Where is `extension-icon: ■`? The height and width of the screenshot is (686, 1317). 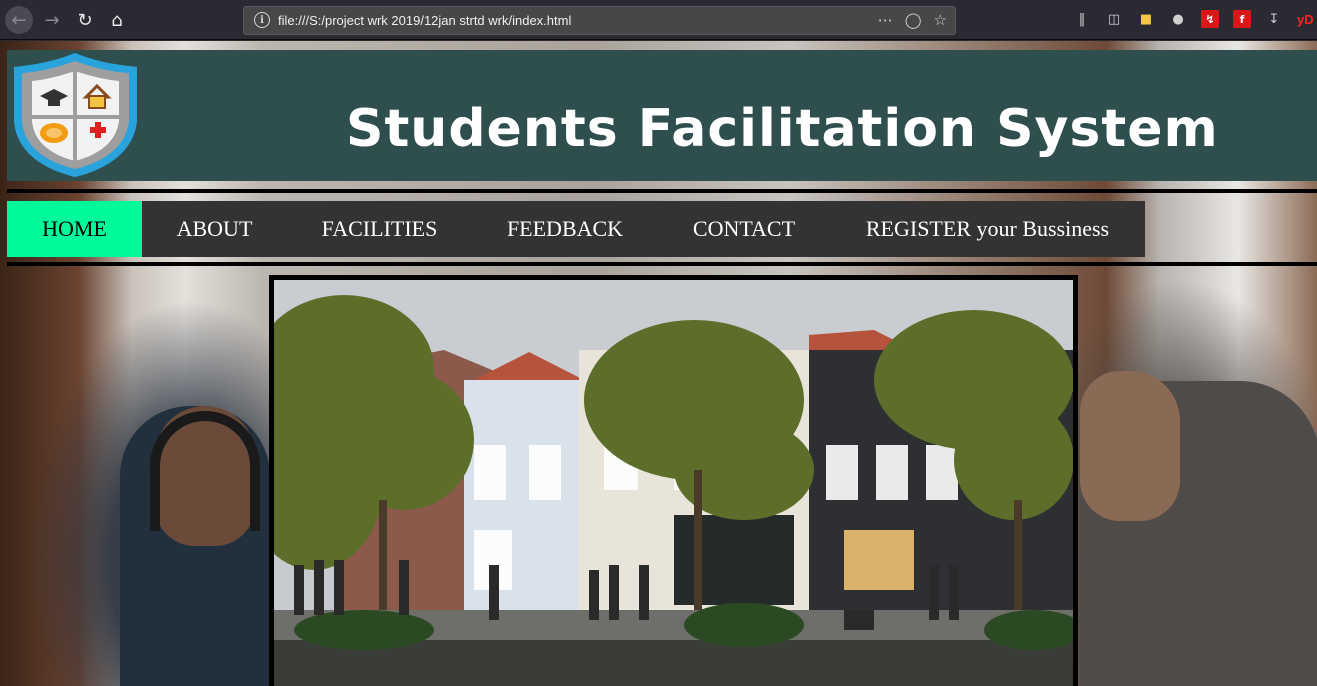 extension-icon: ■ is located at coordinates (1146, 19).